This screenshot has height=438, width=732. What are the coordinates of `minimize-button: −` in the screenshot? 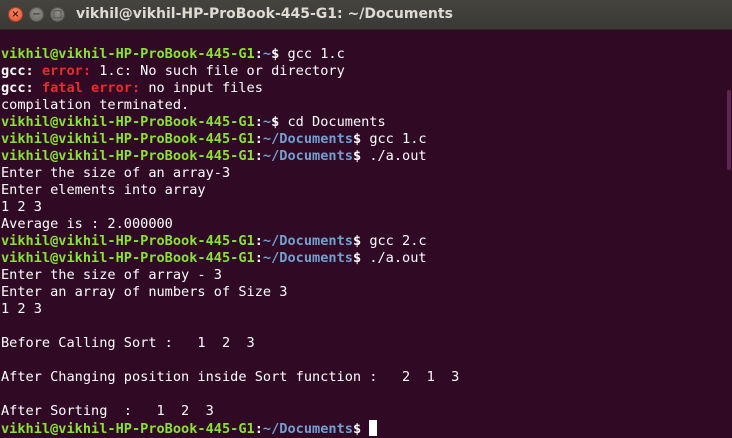 It's located at (36, 14).